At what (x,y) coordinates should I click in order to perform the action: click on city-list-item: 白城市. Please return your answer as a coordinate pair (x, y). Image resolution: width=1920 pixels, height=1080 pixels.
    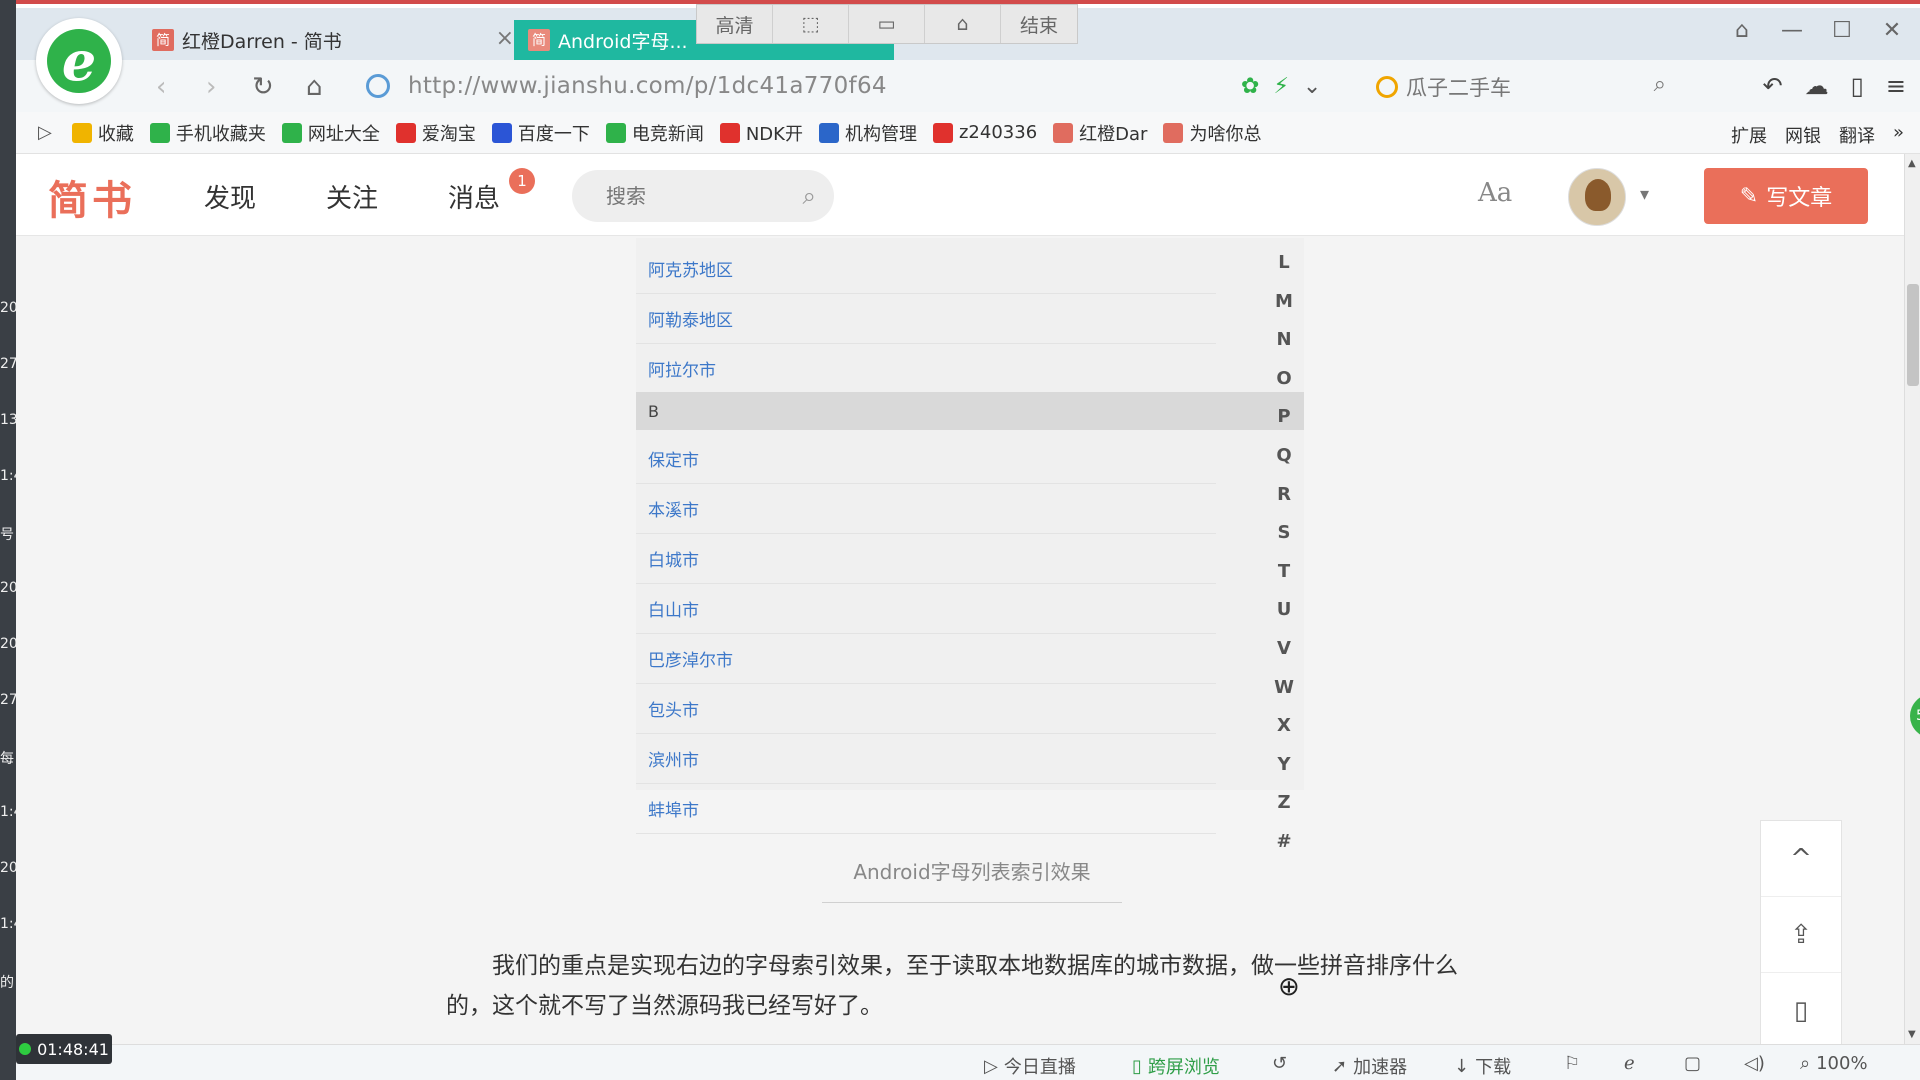
    Looking at the image, I should click on (926, 559).